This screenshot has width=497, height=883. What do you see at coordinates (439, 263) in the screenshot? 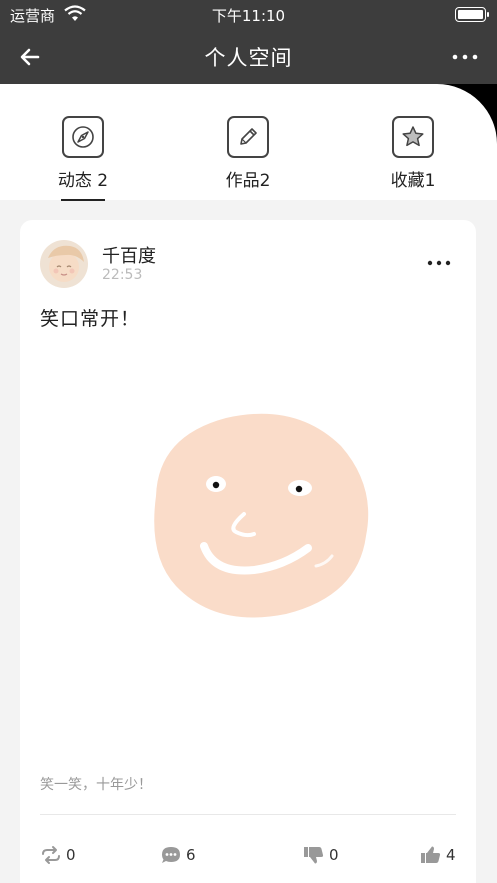
I see `post-more-icon` at bounding box center [439, 263].